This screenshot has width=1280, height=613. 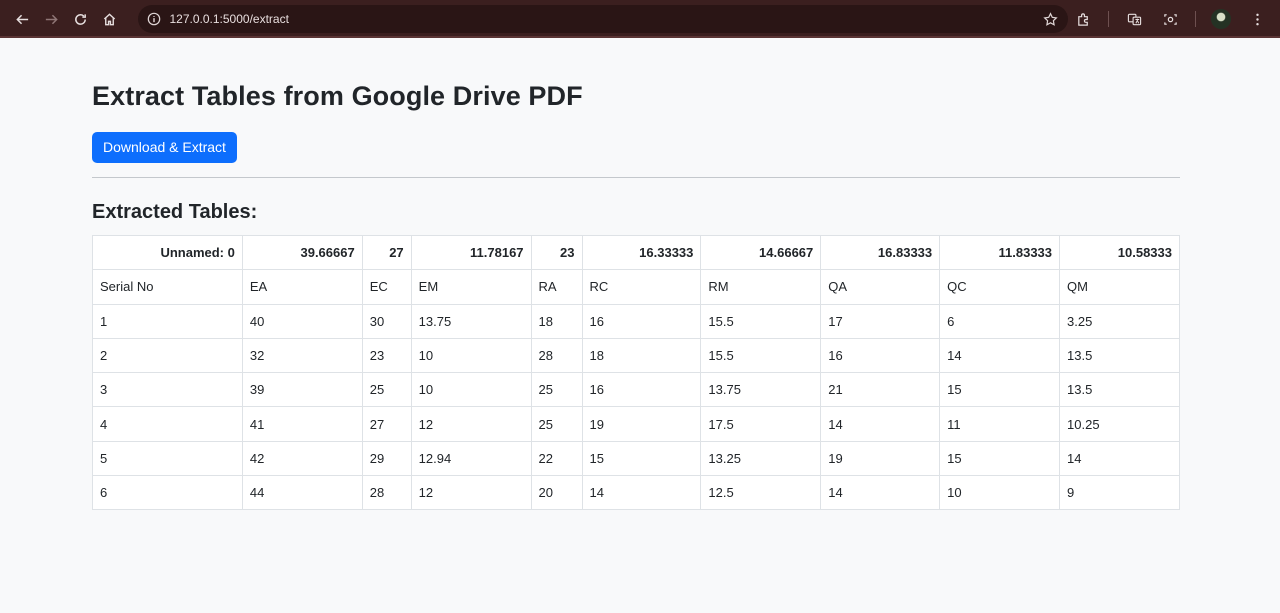 I want to click on table-cell: RA, so click(x=556, y=287).